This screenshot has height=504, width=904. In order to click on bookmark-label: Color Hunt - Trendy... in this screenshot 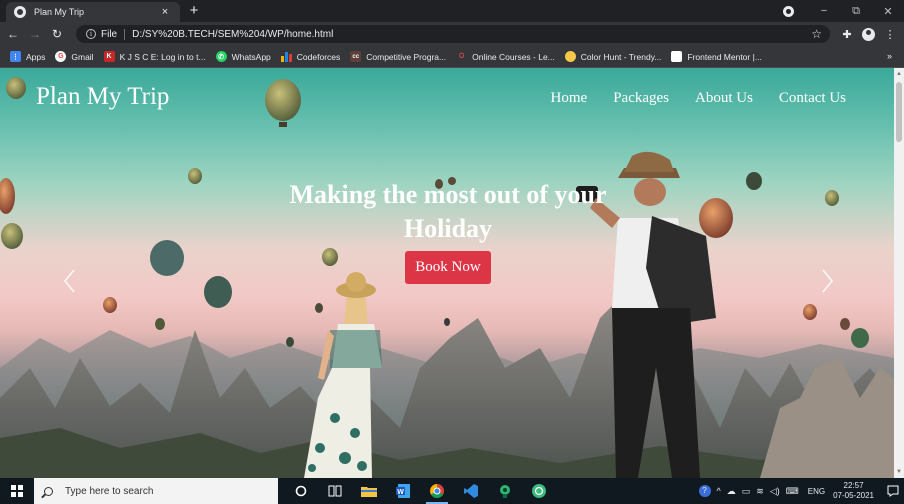, I will do `click(621, 56)`.